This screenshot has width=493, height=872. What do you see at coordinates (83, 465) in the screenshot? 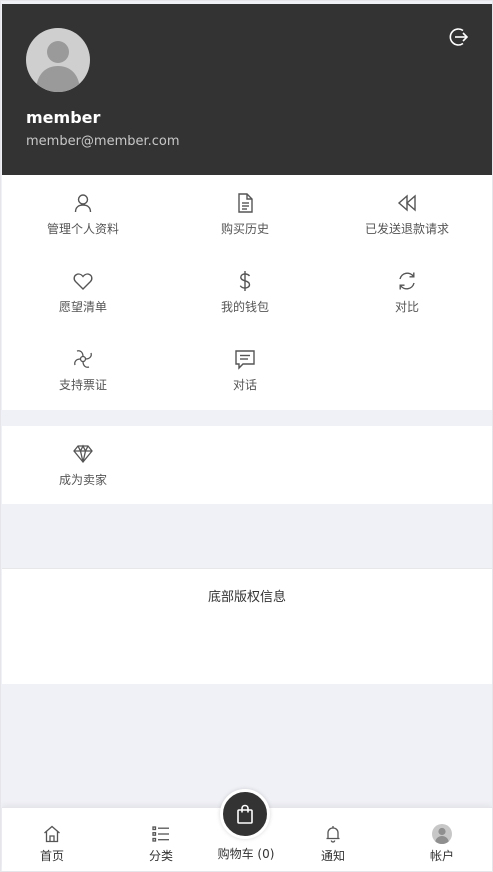
I see `become-seller-button: 成为卖家` at bounding box center [83, 465].